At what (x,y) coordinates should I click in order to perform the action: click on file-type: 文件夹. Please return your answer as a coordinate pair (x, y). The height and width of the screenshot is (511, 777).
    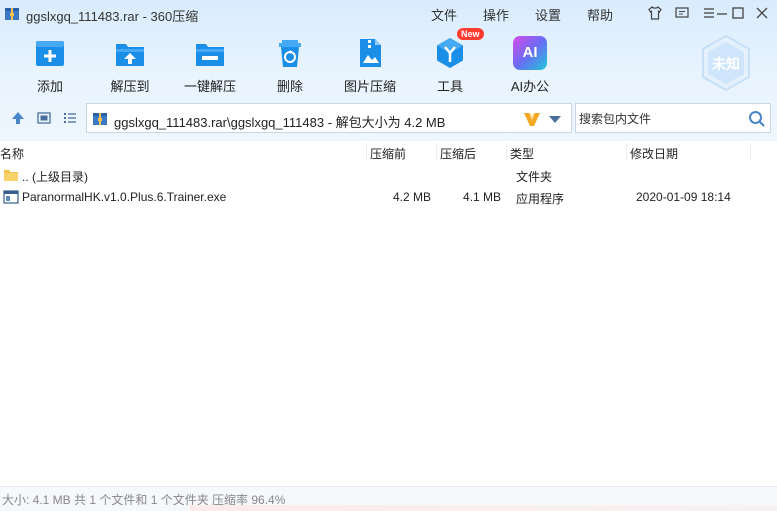
    Looking at the image, I should click on (534, 177).